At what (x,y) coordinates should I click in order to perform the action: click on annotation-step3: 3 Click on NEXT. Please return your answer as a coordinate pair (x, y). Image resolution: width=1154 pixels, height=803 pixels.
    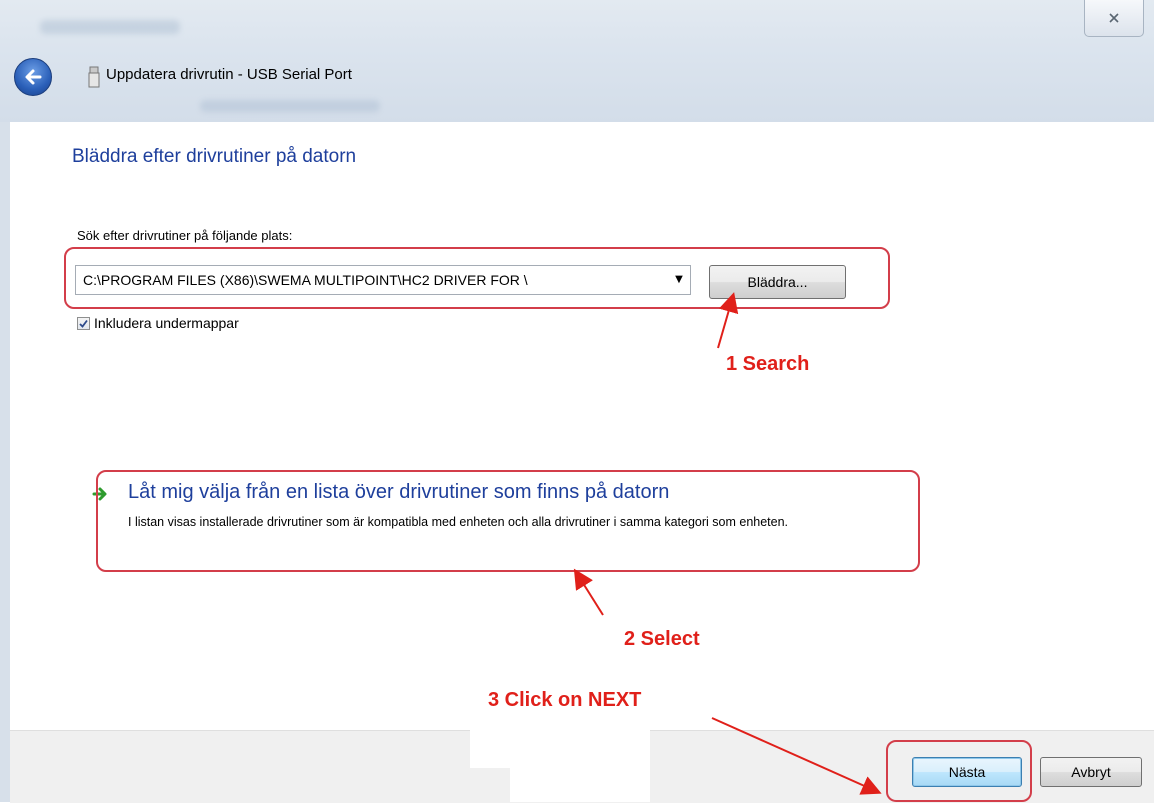
    Looking at the image, I should click on (565, 700).